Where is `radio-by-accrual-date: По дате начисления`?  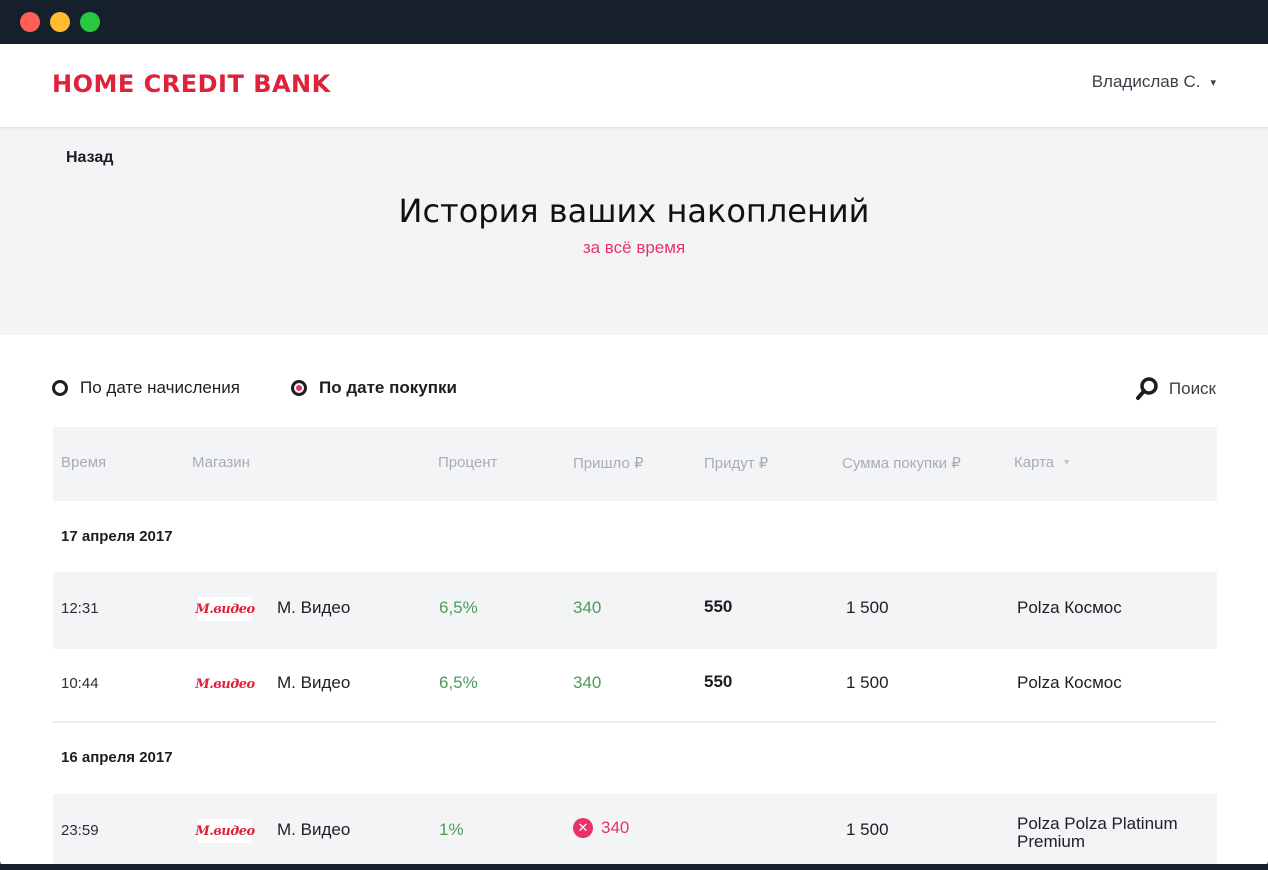 radio-by-accrual-date: По дате начисления is located at coordinates (146, 388).